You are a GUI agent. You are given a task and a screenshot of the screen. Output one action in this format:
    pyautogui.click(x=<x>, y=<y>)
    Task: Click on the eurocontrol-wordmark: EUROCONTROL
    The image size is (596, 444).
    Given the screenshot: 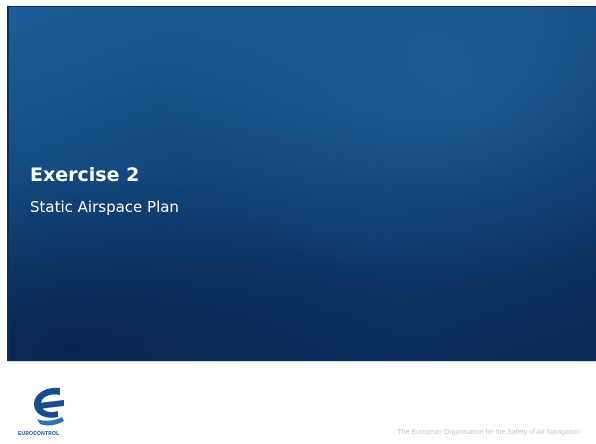 What is the action you would take?
    pyautogui.click(x=39, y=434)
    